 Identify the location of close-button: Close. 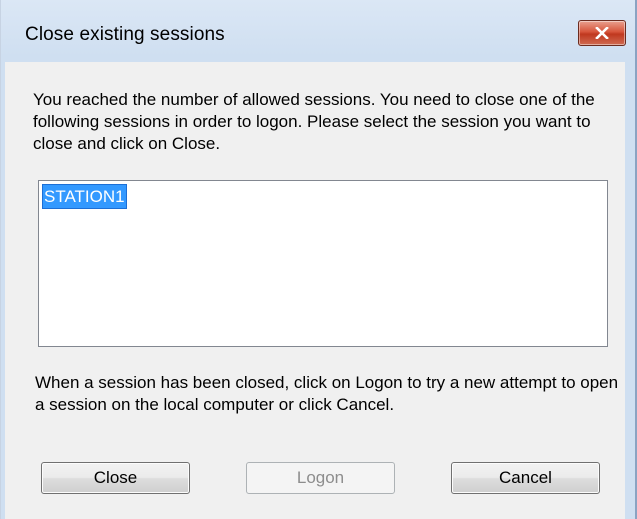
(115, 478).